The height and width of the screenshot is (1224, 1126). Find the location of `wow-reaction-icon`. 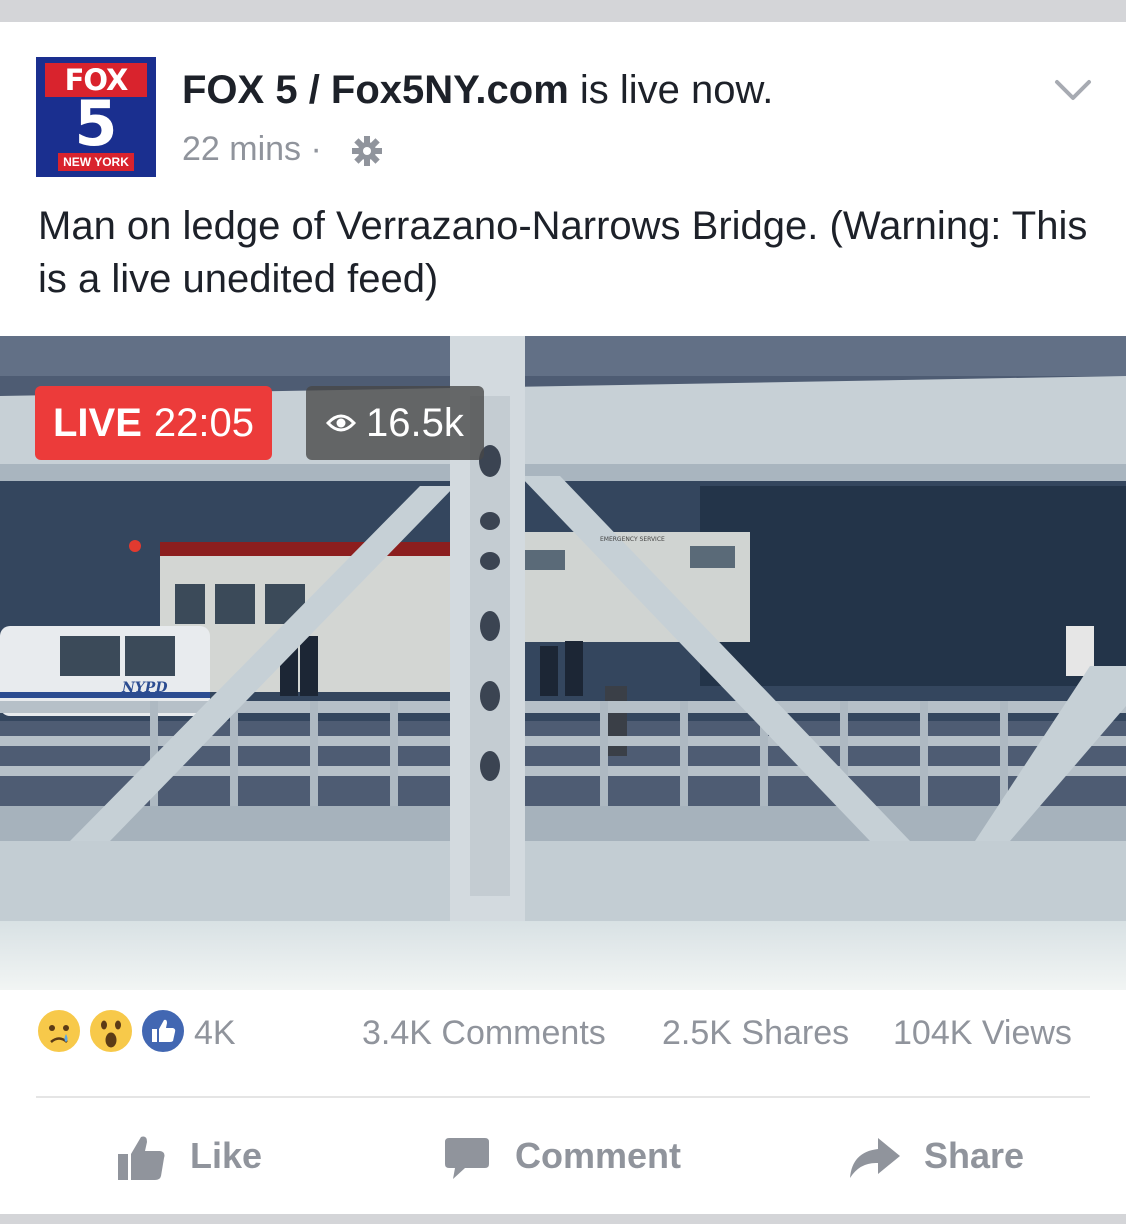

wow-reaction-icon is located at coordinates (111, 1031).